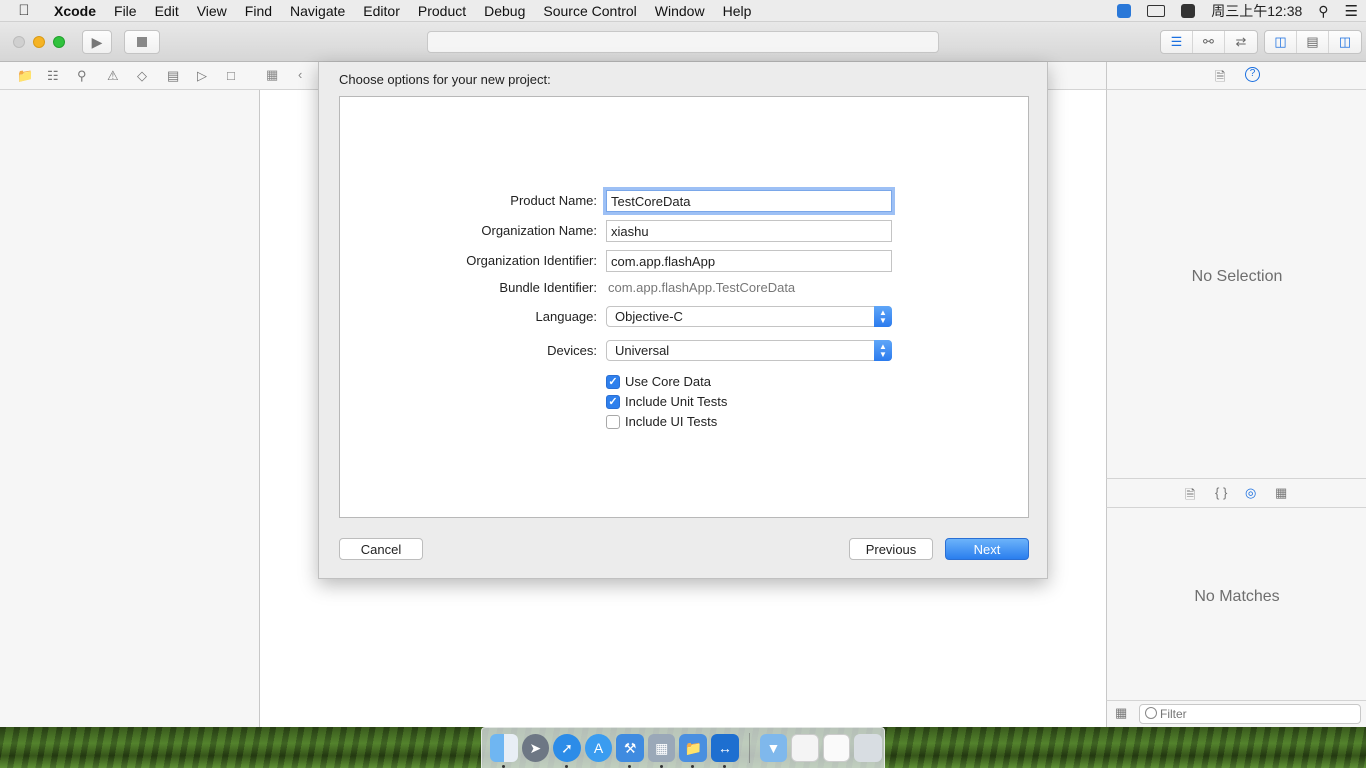  What do you see at coordinates (1236, 493) in the screenshot?
I see `library-selector-bar: 🗎 { } ◎ ▦` at bounding box center [1236, 493].